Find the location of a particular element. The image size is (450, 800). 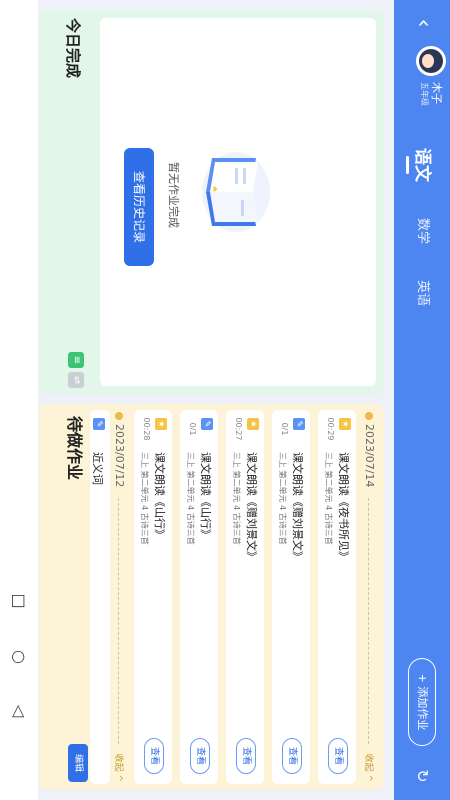

homework-title: 近义词 is located at coordinates (97, 468).